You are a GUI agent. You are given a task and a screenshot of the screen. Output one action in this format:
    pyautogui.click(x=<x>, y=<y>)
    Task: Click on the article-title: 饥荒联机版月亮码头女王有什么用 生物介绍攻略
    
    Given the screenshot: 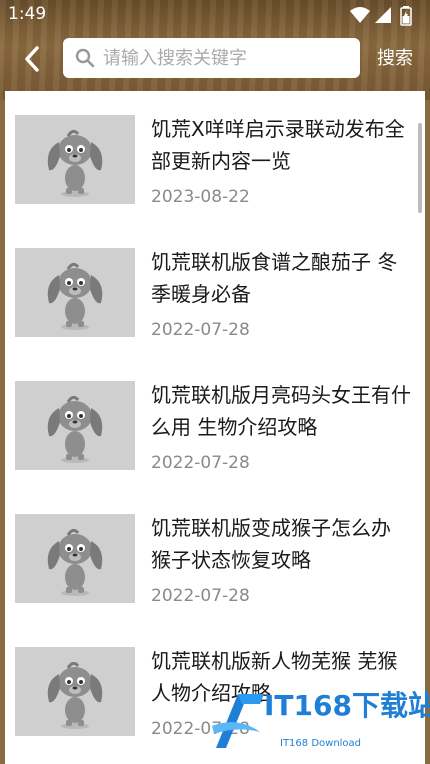 What is the action you would take?
    pyautogui.click(x=281, y=411)
    